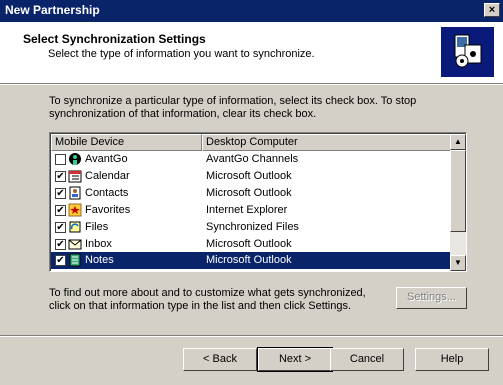 This screenshot has width=503, height=385. What do you see at coordinates (126, 142) in the screenshot?
I see `column-header-mobile-device: Mobile Device` at bounding box center [126, 142].